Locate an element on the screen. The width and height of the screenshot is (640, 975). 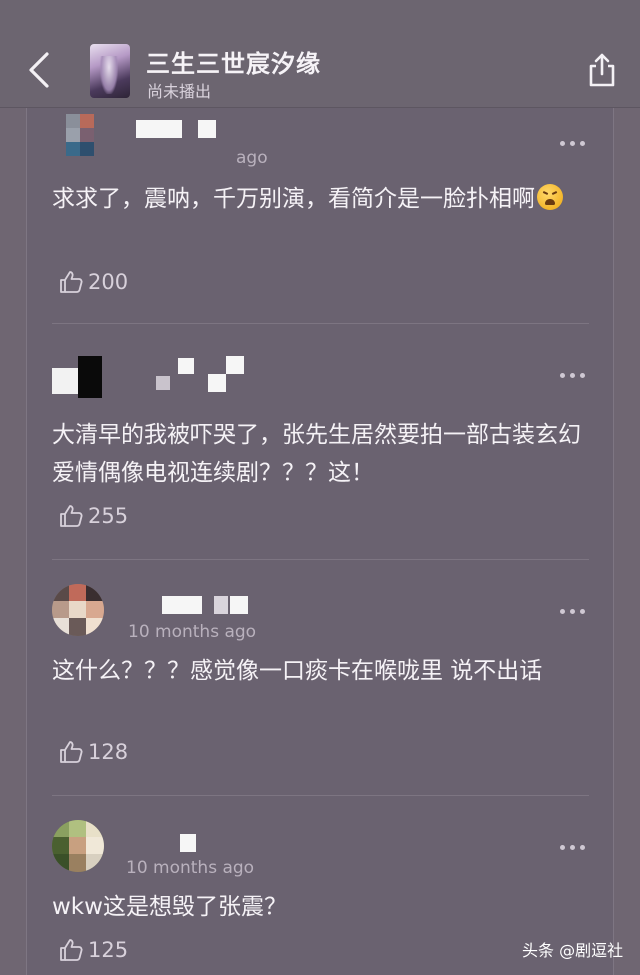
comment-text: 求求了，震呐，千万别演，看简介是一脸扑相啊 is located at coordinates (322, 199).